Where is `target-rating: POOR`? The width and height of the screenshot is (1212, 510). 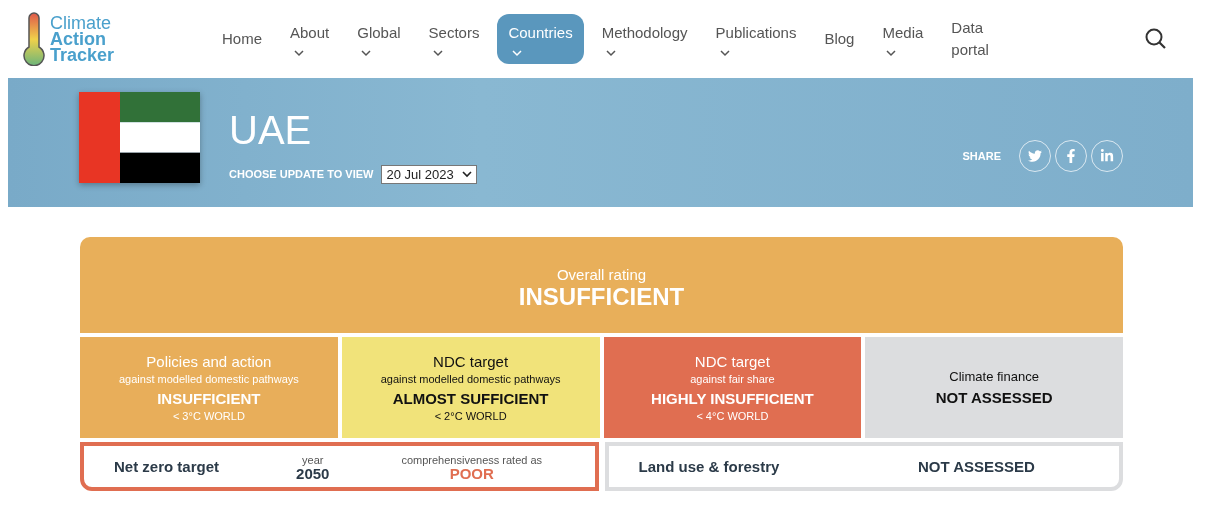
target-rating: POOR is located at coordinates (471, 473).